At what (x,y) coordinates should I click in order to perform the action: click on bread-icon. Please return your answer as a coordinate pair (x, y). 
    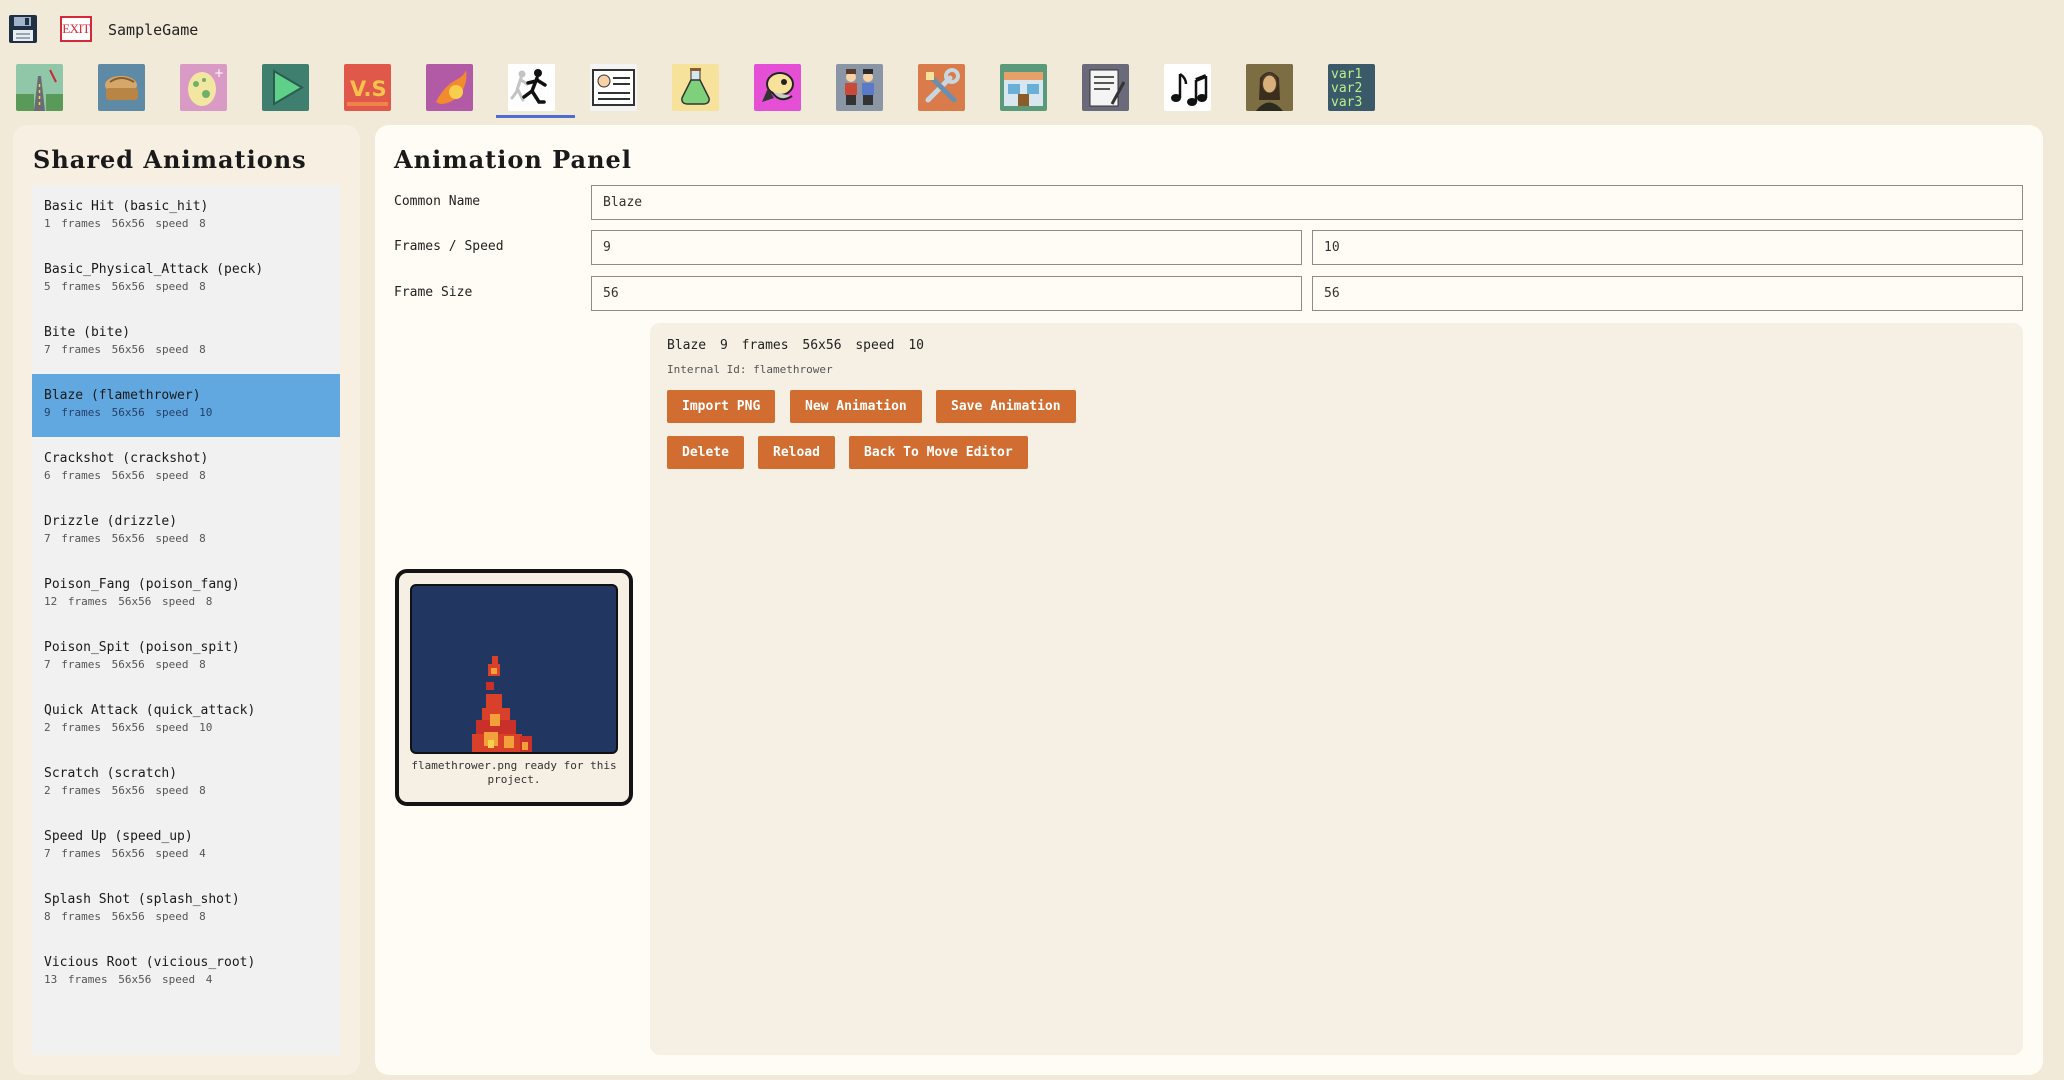
    Looking at the image, I should click on (121, 87).